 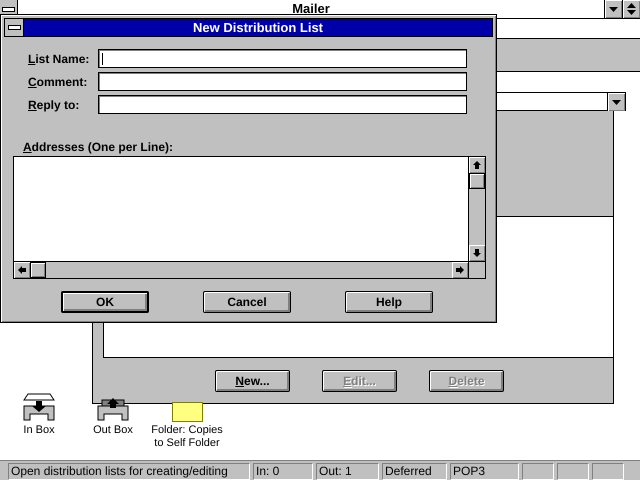 What do you see at coordinates (98, 147) in the screenshot?
I see `field-label: Addresses (One per Line):` at bounding box center [98, 147].